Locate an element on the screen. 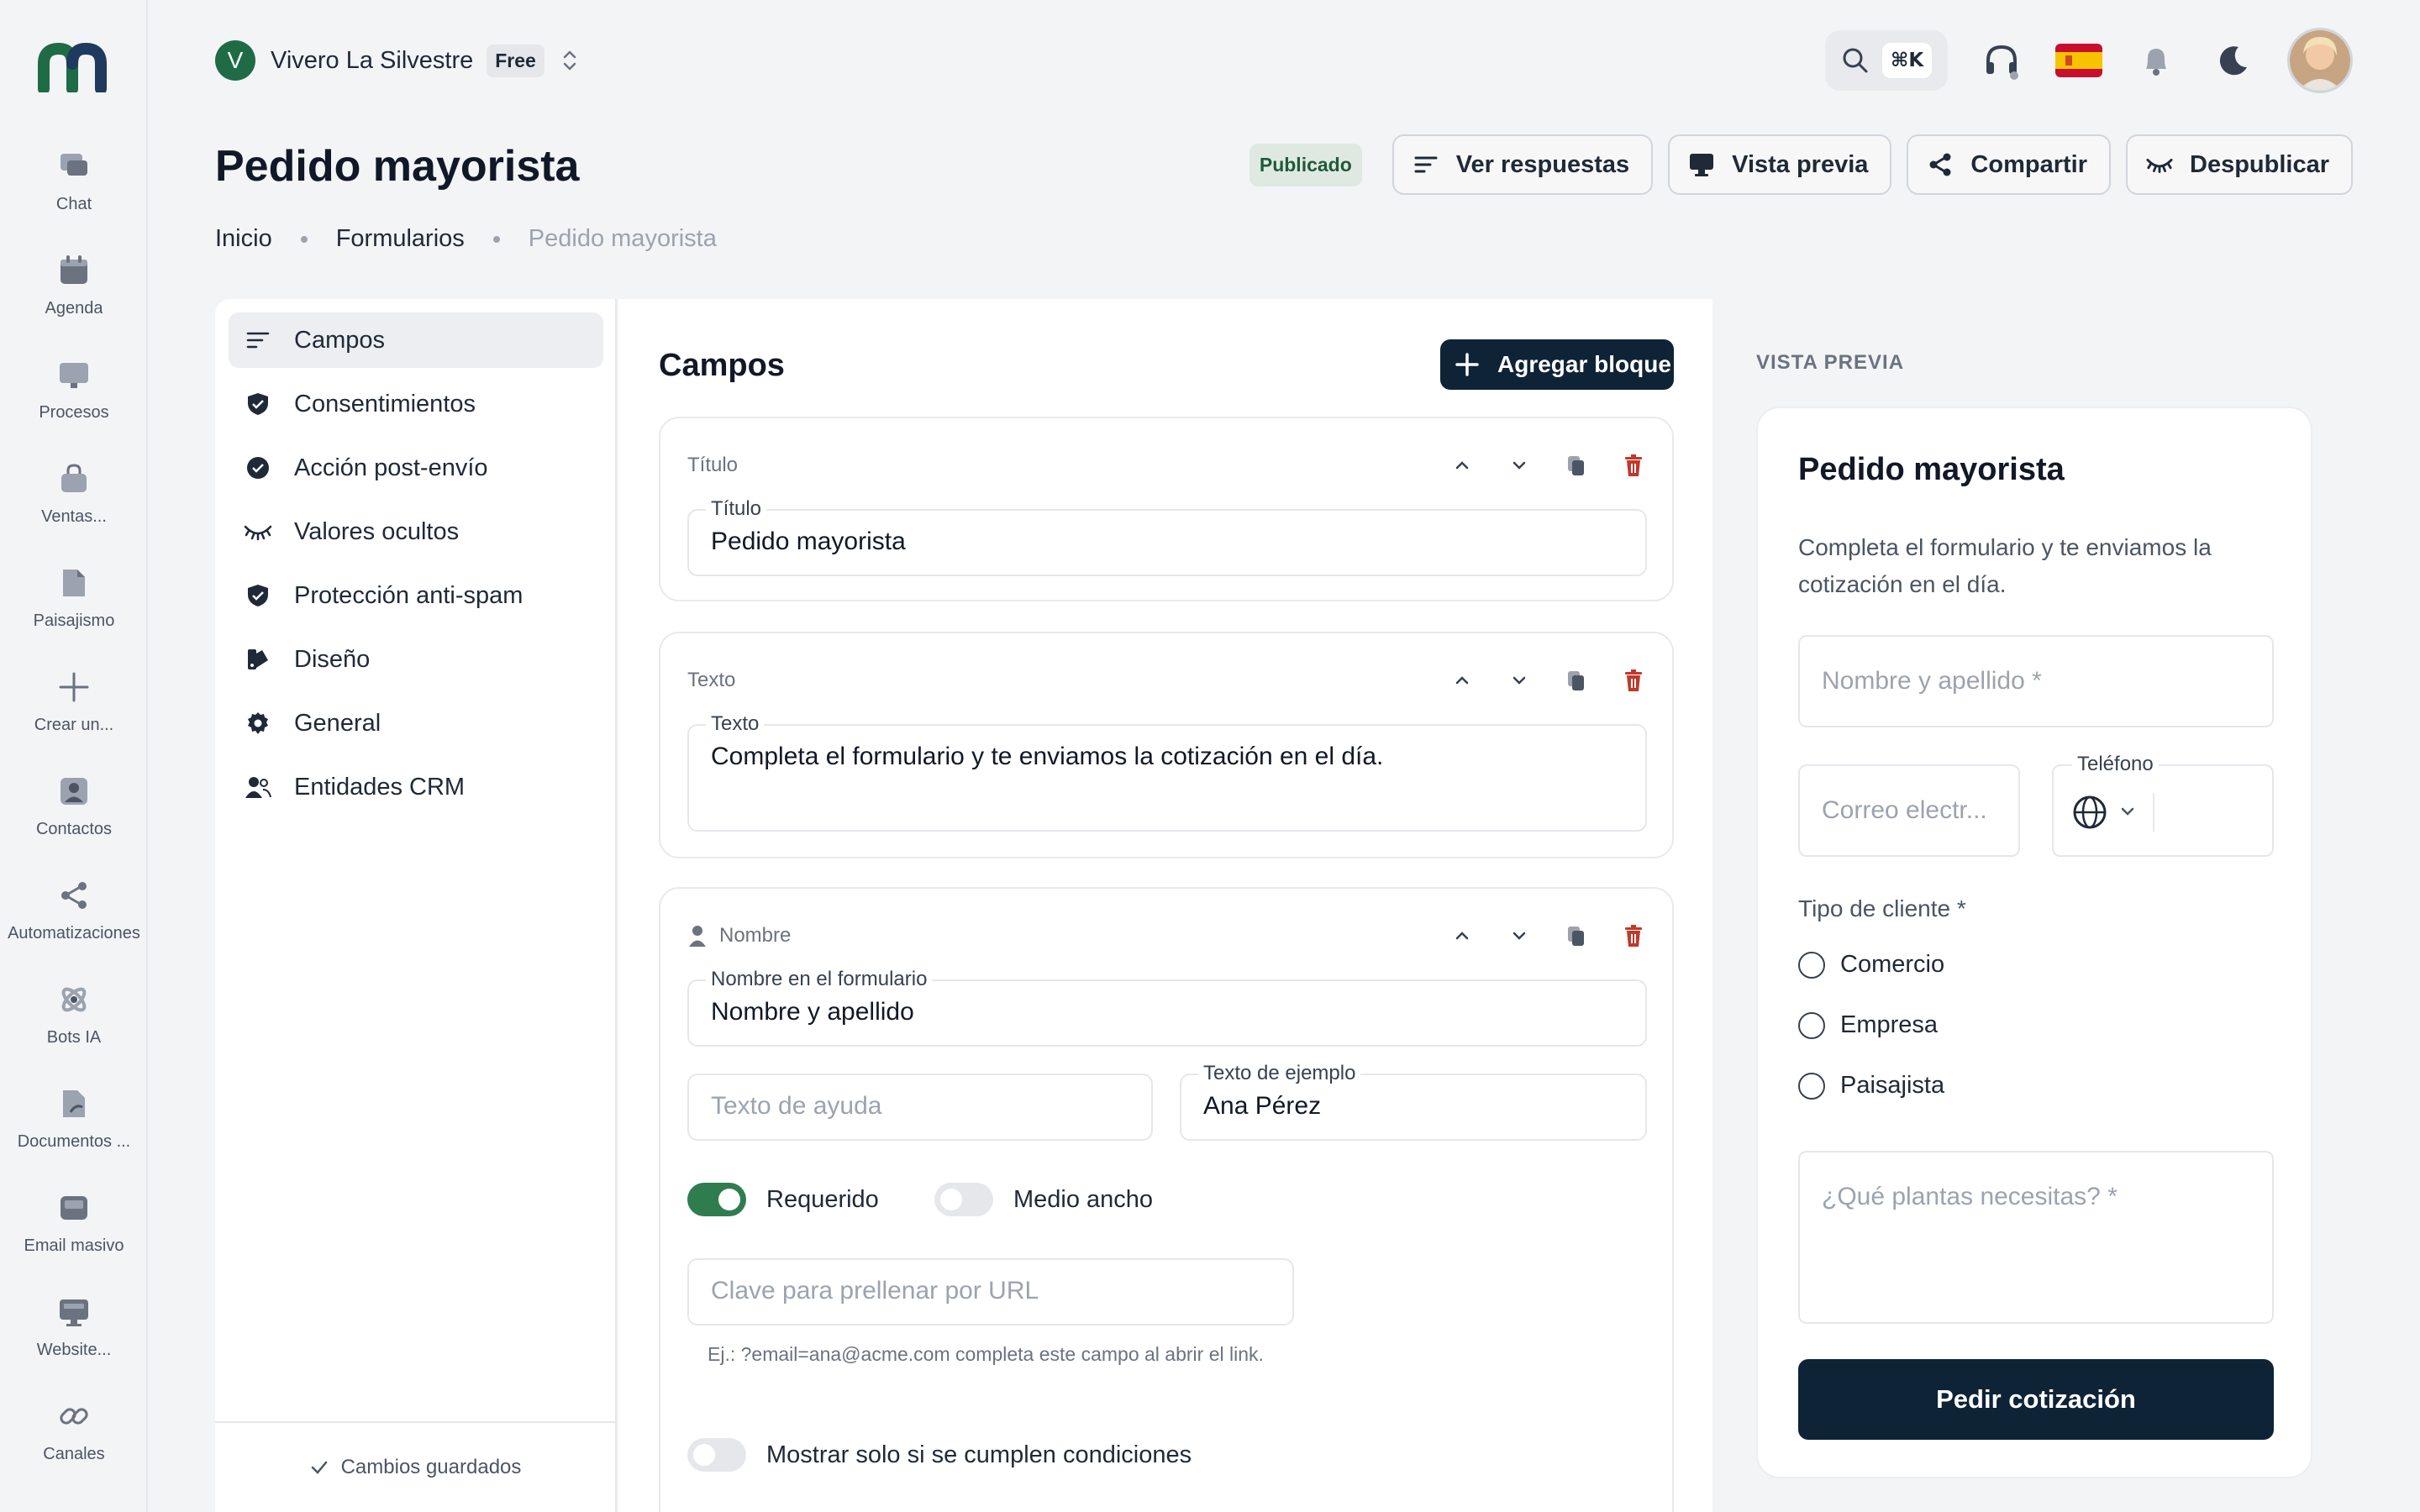 This screenshot has height=1512, width=2420. contact-icon is located at coordinates (73, 791).